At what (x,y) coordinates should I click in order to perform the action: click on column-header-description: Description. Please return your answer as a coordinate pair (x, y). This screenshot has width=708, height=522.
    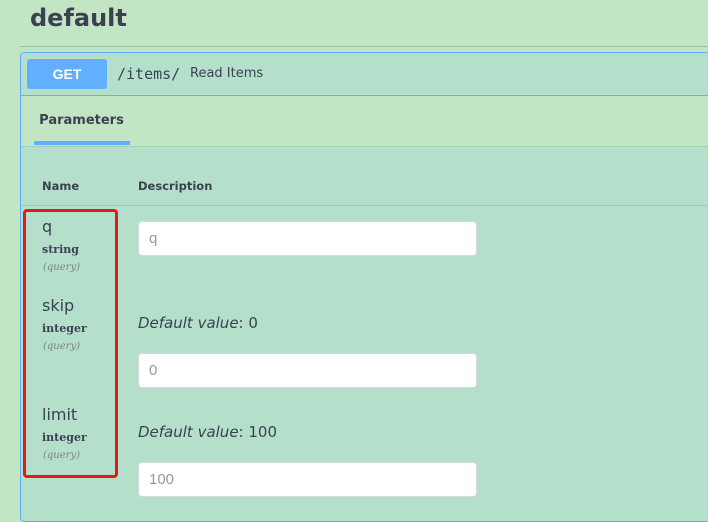
    Looking at the image, I should click on (175, 186).